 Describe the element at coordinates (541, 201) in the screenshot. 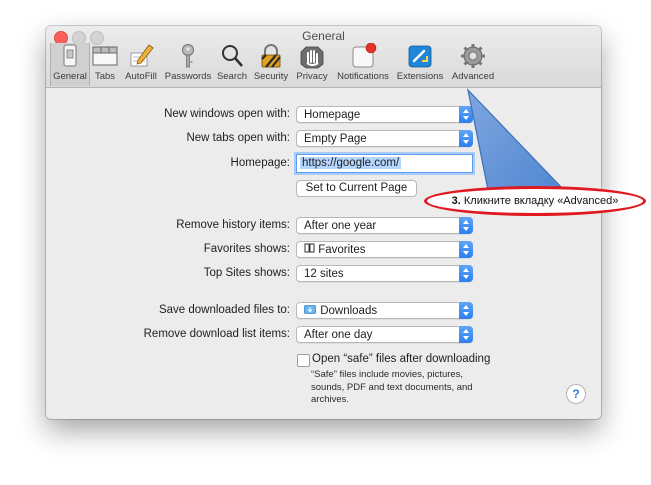

I see `callout-text: Кликните вкладку «Advanced»` at that location.